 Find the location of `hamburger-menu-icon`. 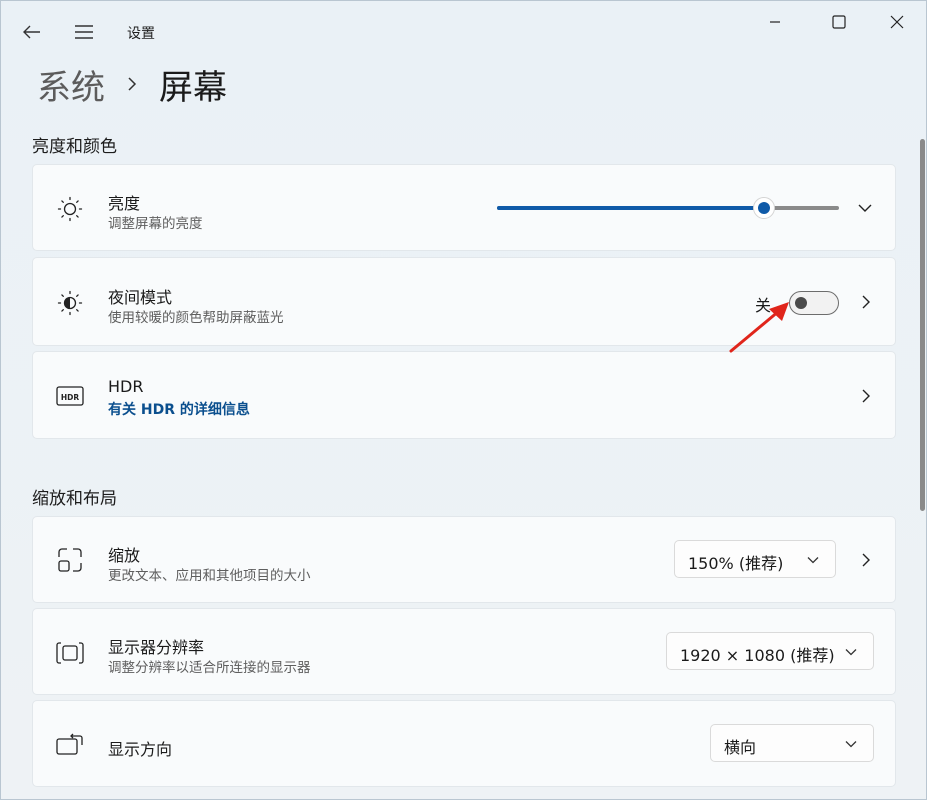

hamburger-menu-icon is located at coordinates (84, 32).